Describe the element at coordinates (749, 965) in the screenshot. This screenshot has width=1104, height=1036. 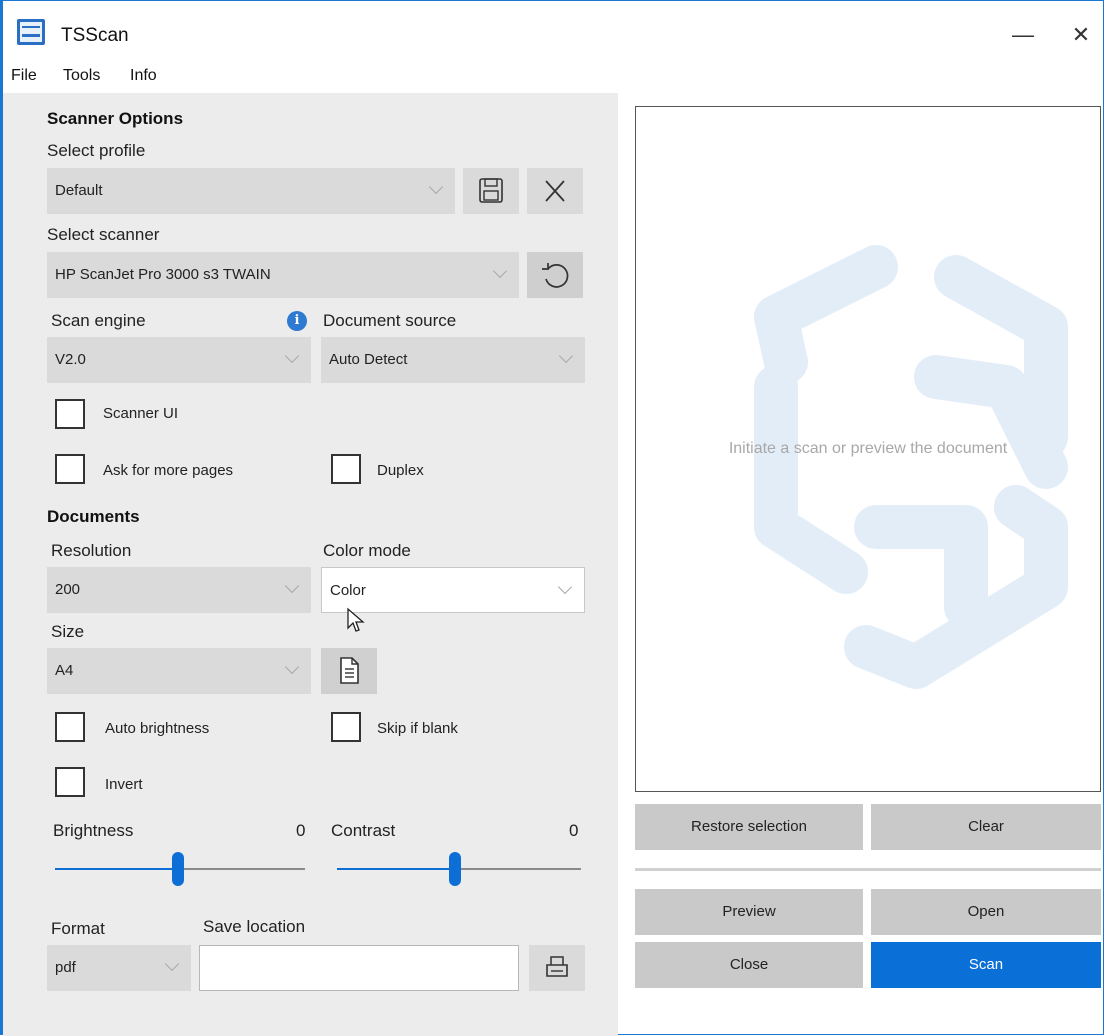
I see `close-button: Close` at that location.